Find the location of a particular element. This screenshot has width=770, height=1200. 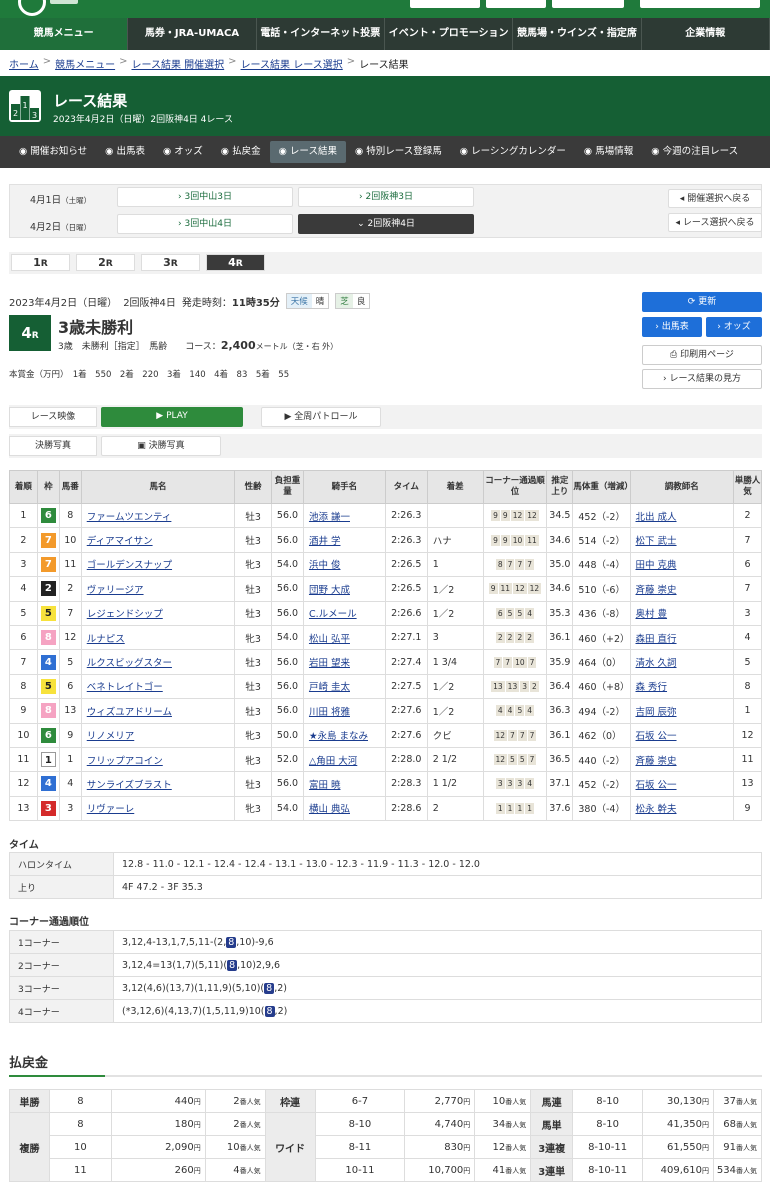

kaisai-button: › 3回中山3日 is located at coordinates (205, 197).